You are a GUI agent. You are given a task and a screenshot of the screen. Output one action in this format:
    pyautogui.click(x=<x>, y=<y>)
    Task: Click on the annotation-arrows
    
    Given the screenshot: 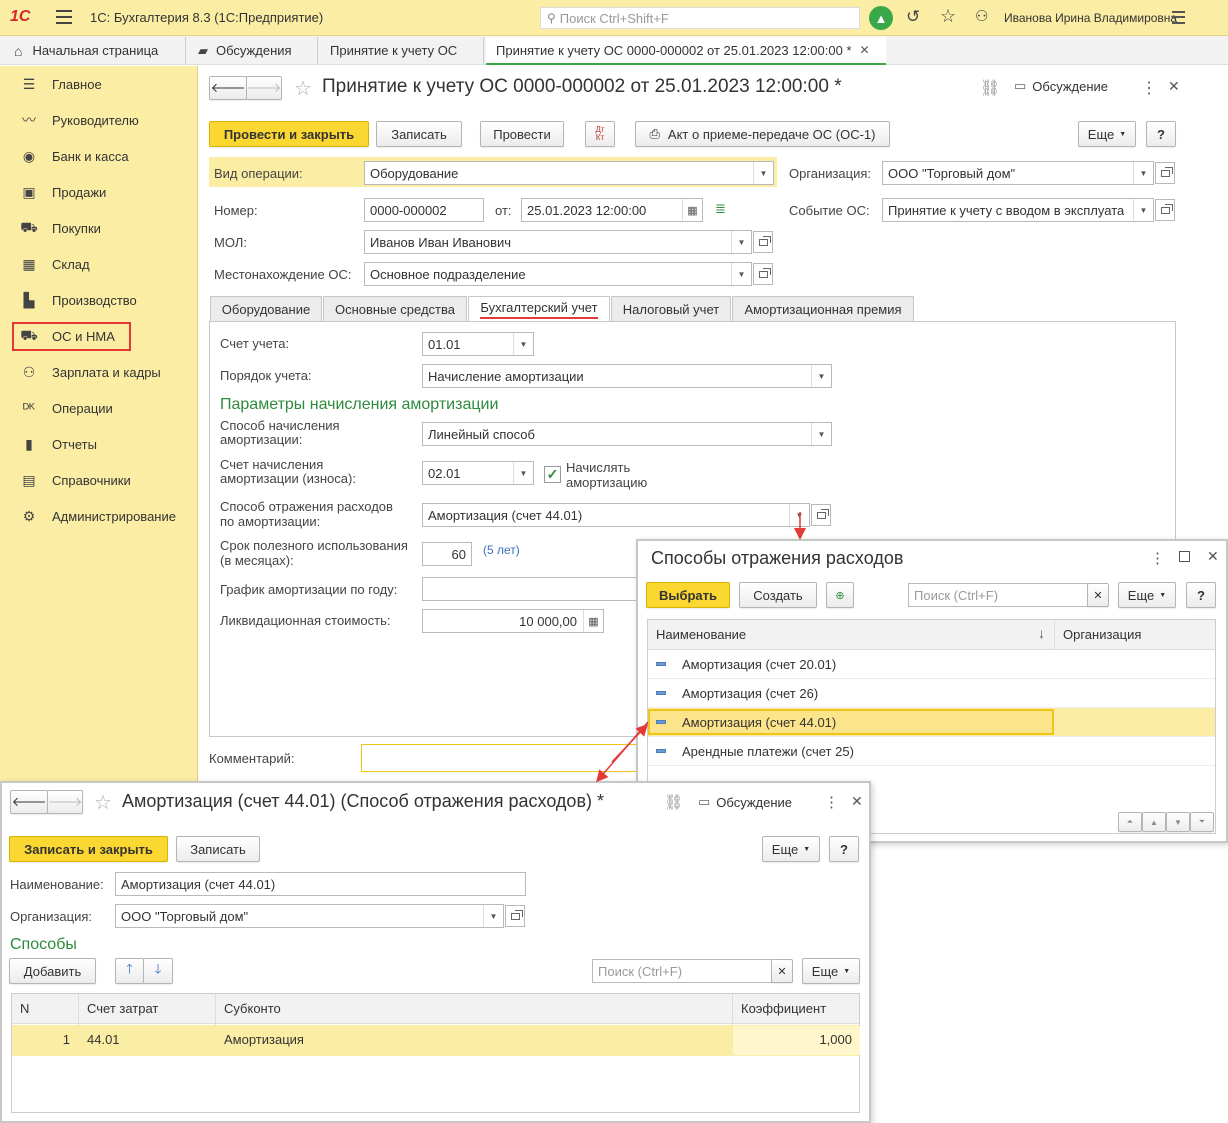 What is the action you would take?
    pyautogui.click(x=701, y=647)
    